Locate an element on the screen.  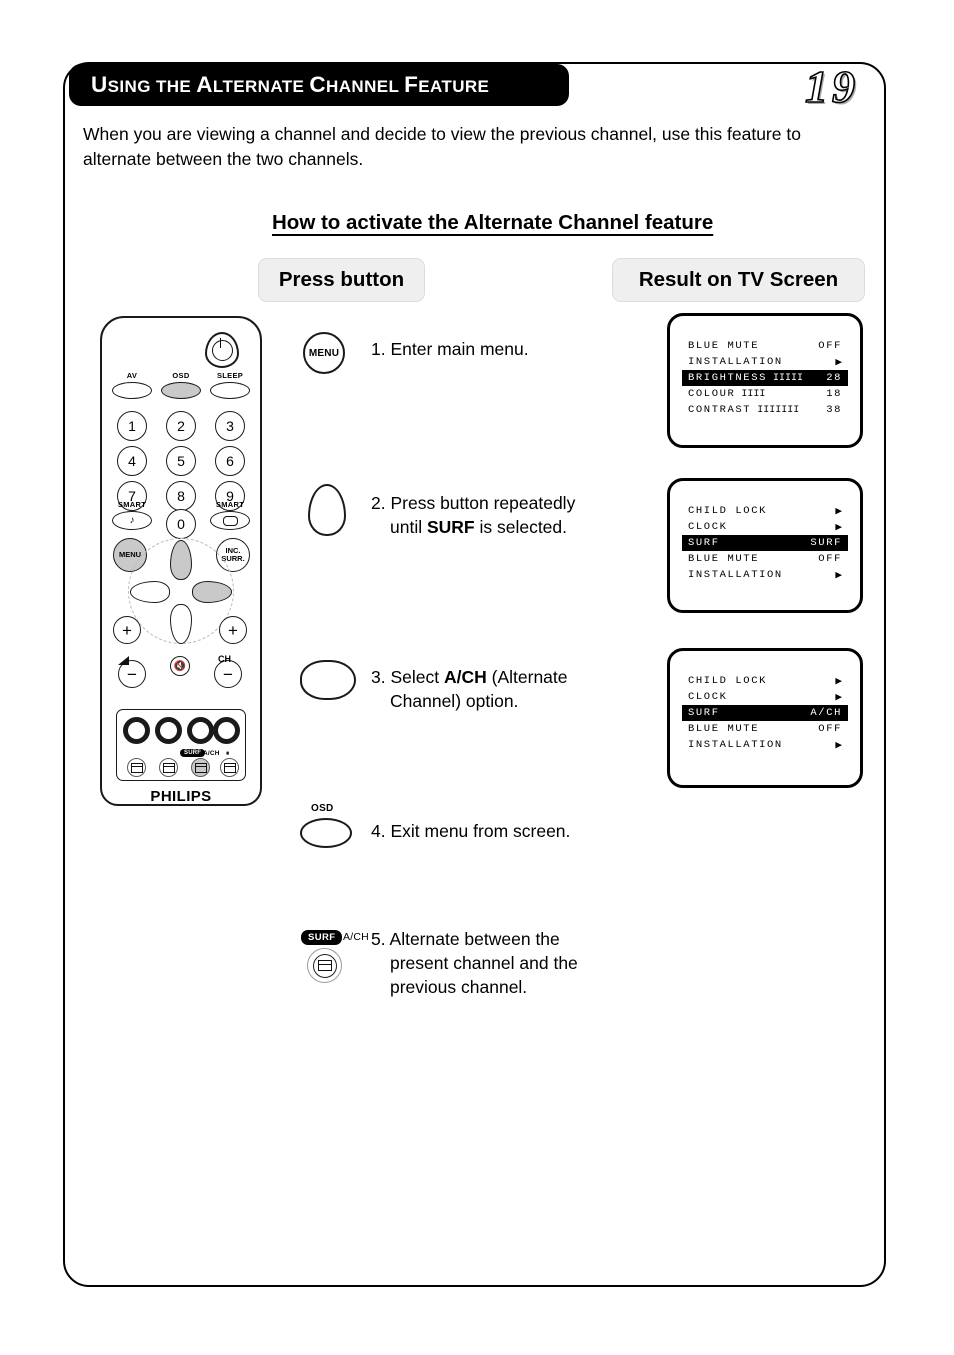
menu-row-bar-indicator: IIIIIII is located at coordinates (778, 410).